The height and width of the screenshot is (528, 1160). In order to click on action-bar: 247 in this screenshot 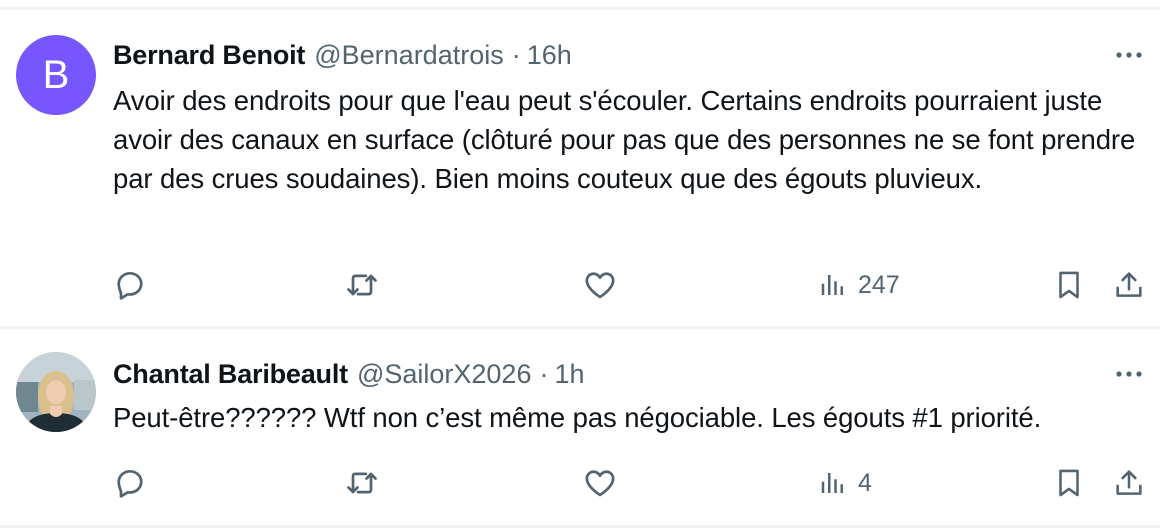, I will do `click(580, 285)`.